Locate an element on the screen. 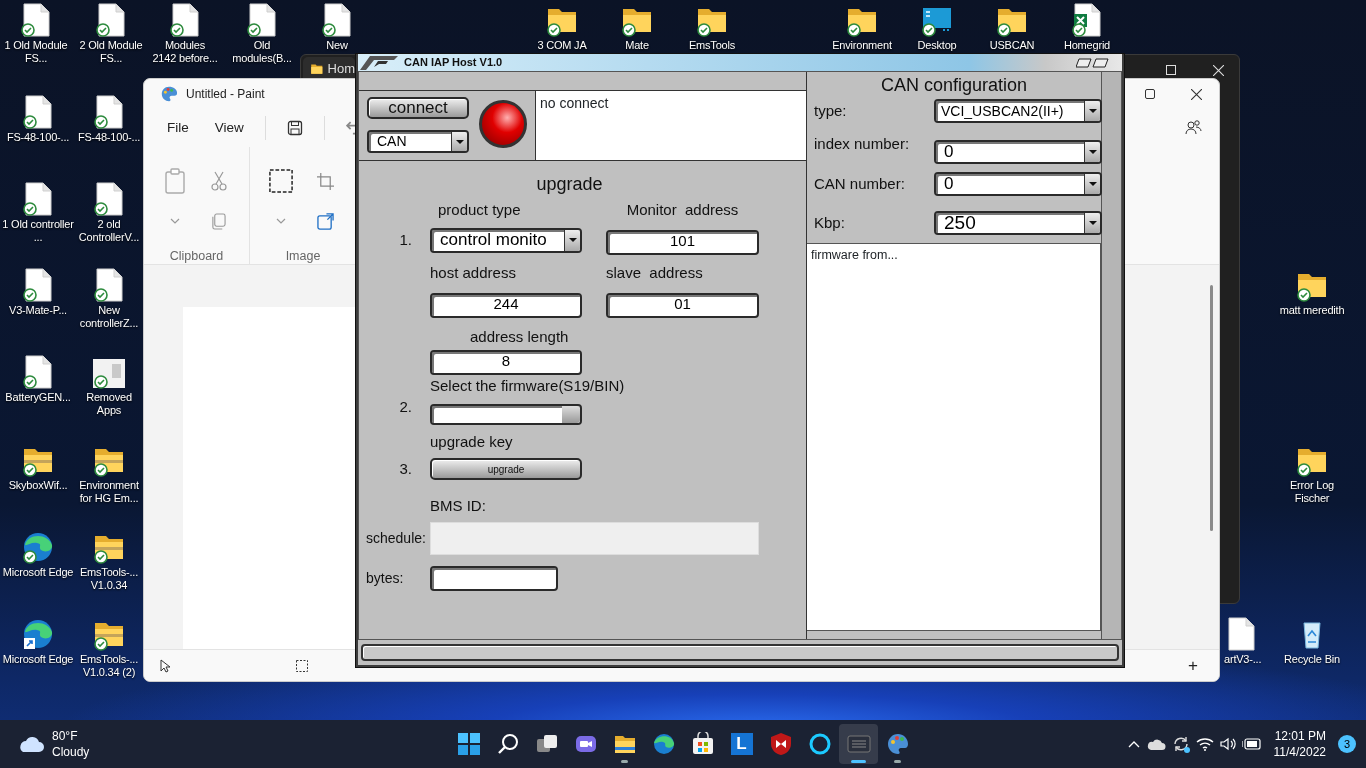 This screenshot has width=1366, height=768. field-label: host address is located at coordinates (473, 272).